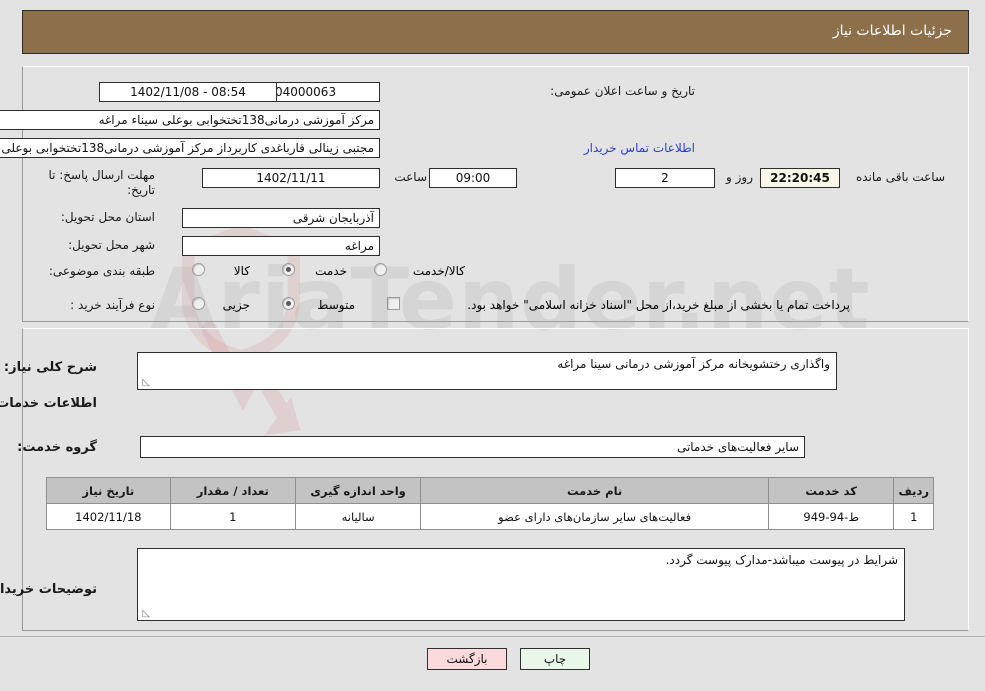 Image resolution: width=985 pixels, height=691 pixels. Describe the element at coordinates (473, 178) in the screenshot. I see `deadline-hour-value: 09:00` at that location.